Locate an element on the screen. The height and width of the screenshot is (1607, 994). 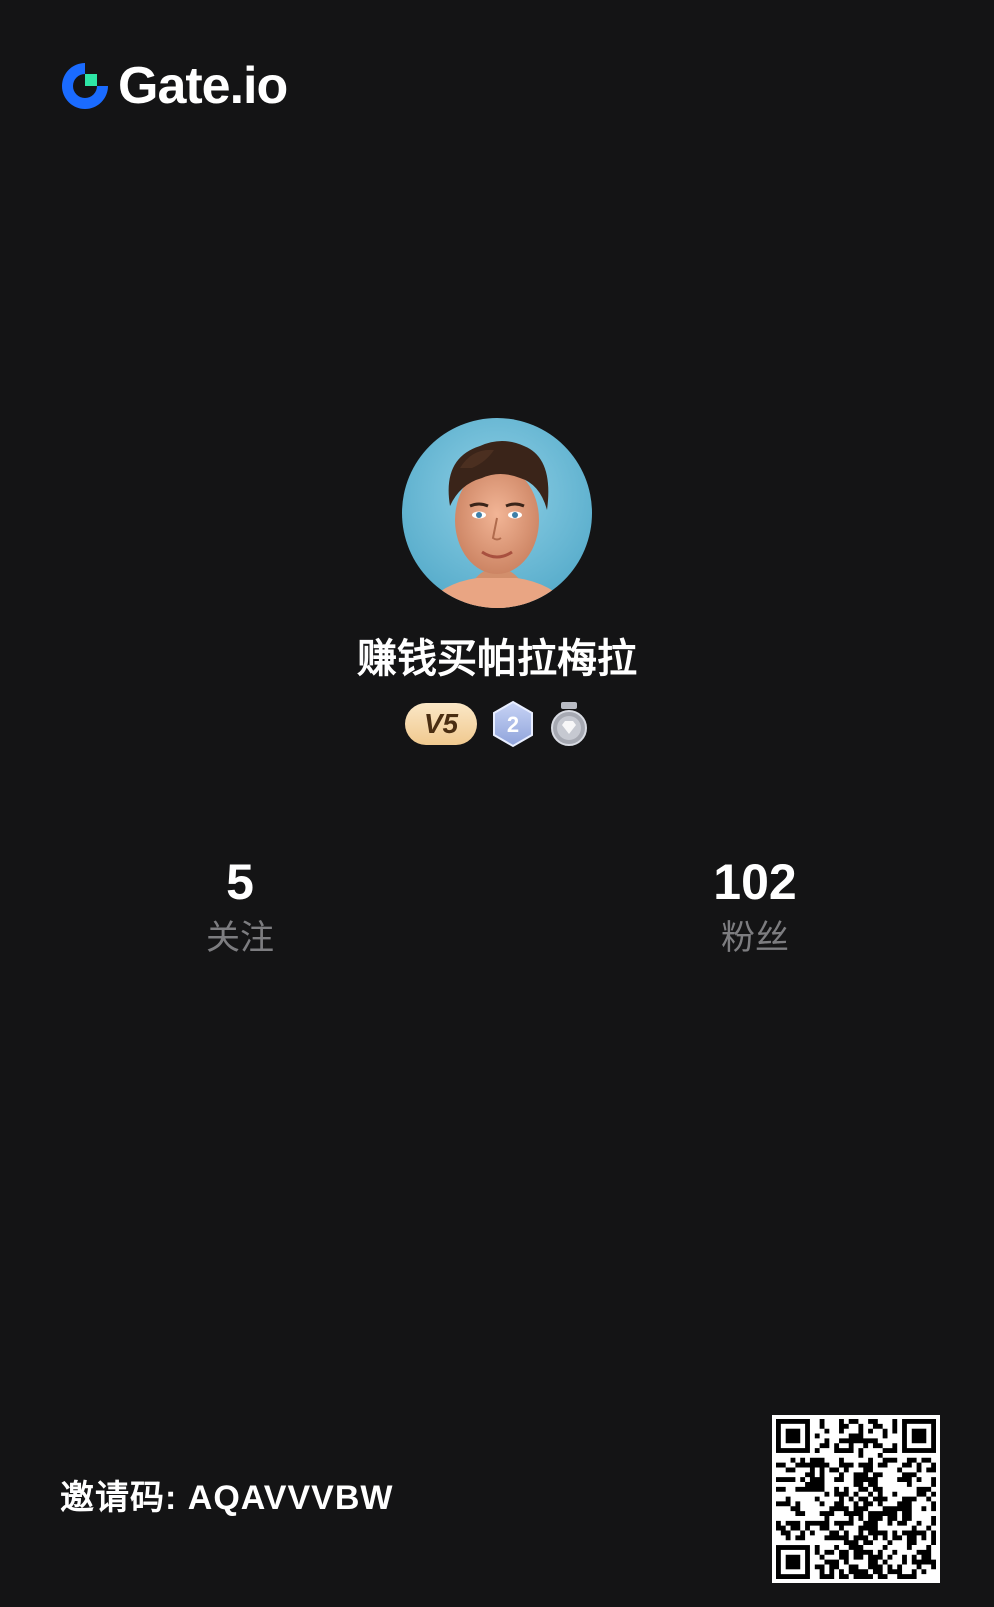
brand-name: Gate.io is located at coordinates (203, 86).